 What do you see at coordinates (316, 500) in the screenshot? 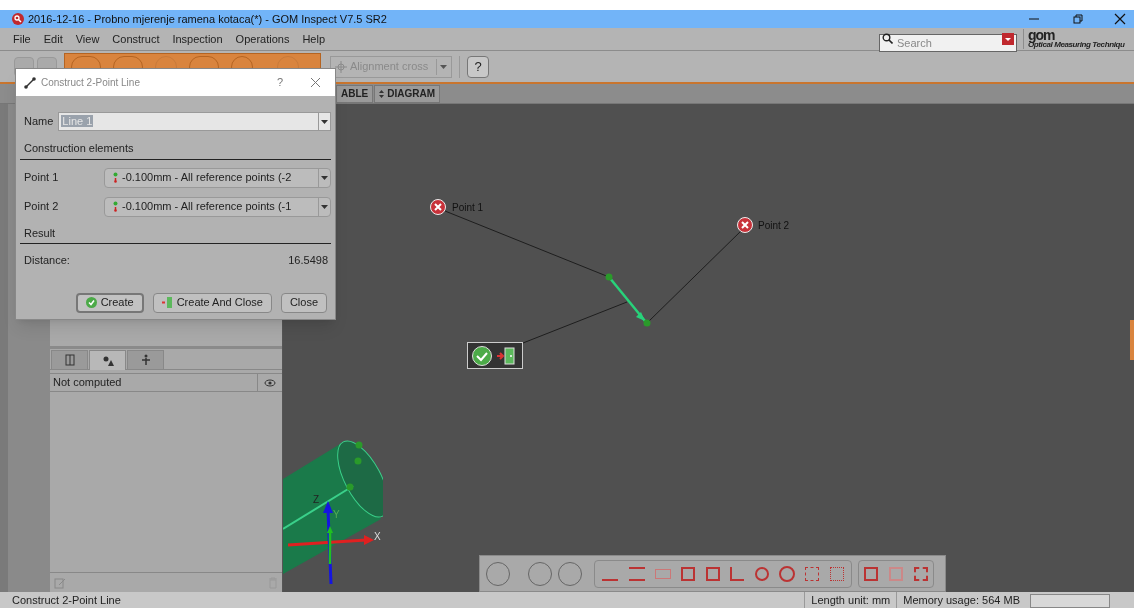
I see `axis-label: Z` at bounding box center [316, 500].